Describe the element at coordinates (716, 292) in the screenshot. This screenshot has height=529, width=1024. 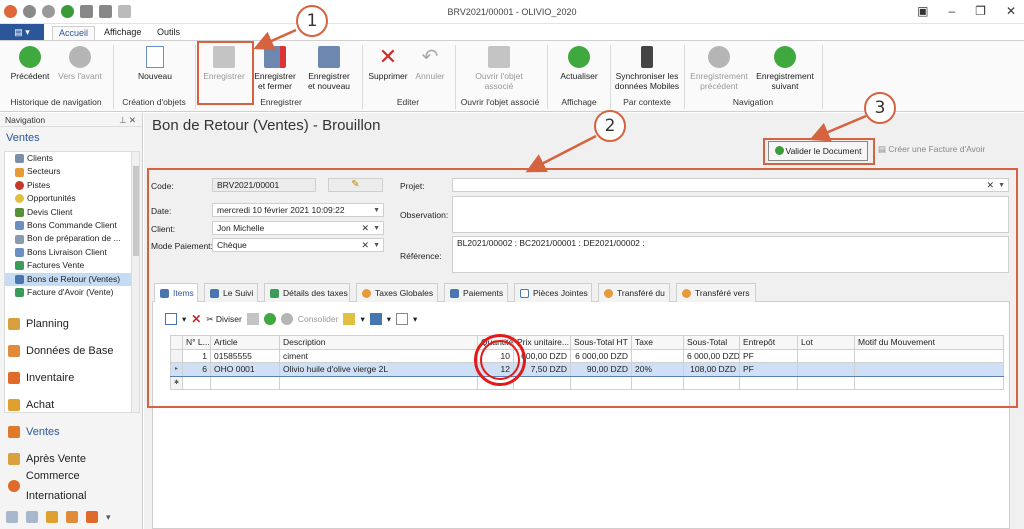
I see `tab-transfere-vers: Transféré vers` at that location.